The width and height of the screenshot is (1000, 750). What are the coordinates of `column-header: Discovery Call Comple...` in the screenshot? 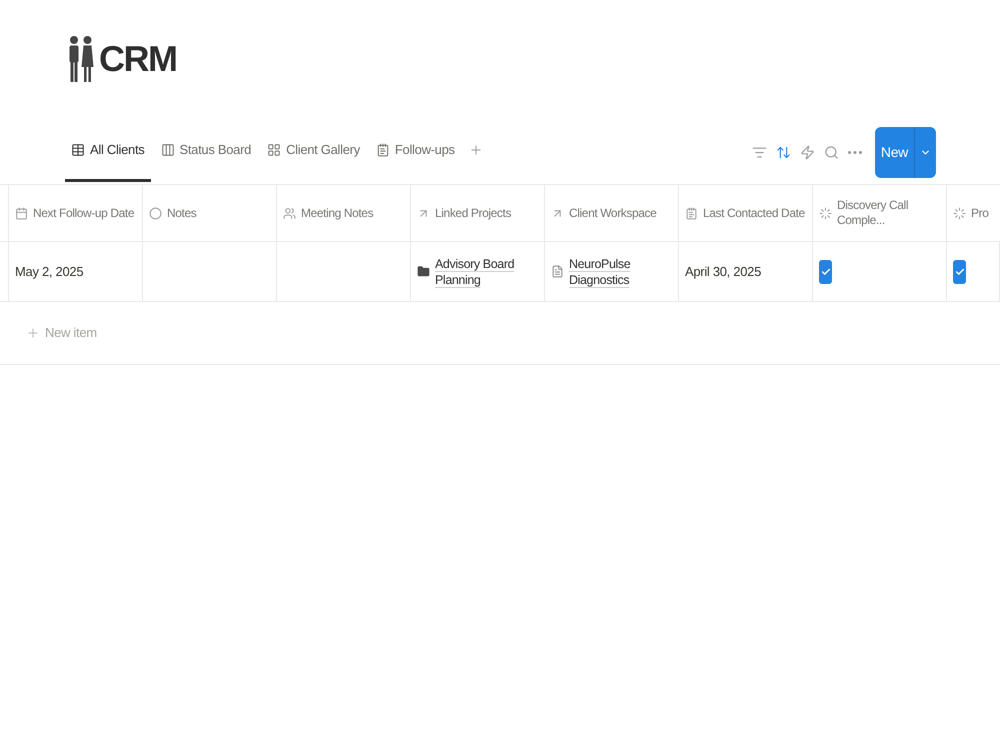 It's located at (890, 213).